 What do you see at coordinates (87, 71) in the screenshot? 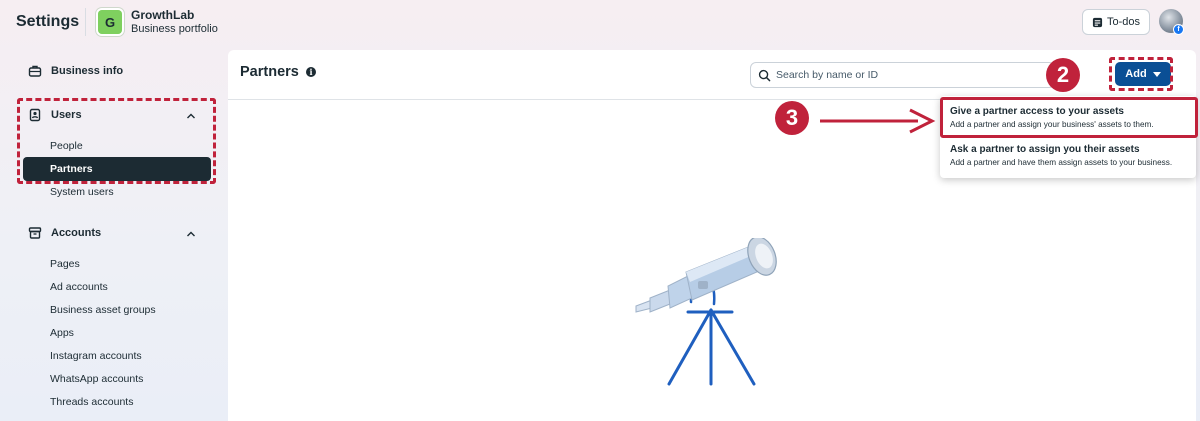
I see `sidebar-item-label: Business info` at bounding box center [87, 71].